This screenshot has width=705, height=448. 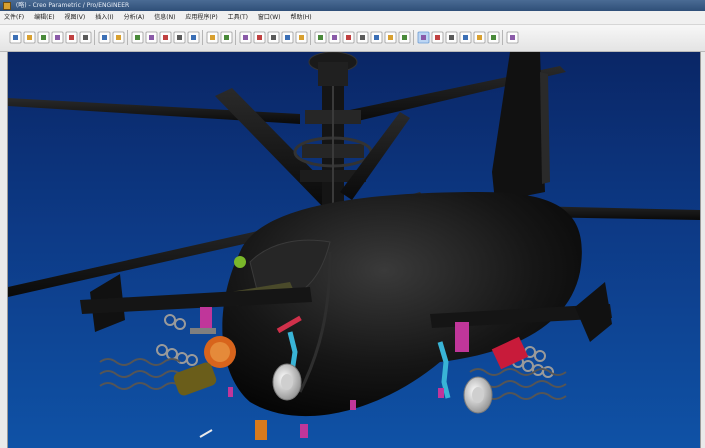 What do you see at coordinates (7, 6) in the screenshot?
I see `app-icon` at bounding box center [7, 6].